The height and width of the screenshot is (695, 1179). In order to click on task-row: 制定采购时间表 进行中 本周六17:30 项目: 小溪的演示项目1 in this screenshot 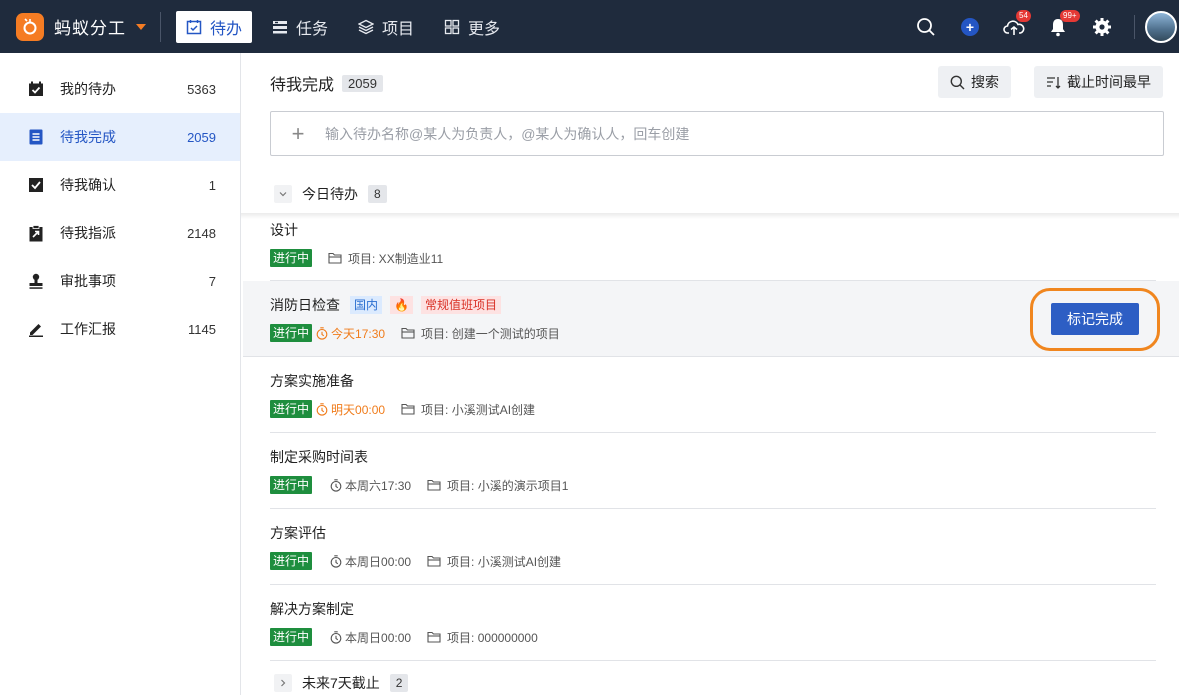, I will do `click(713, 471)`.